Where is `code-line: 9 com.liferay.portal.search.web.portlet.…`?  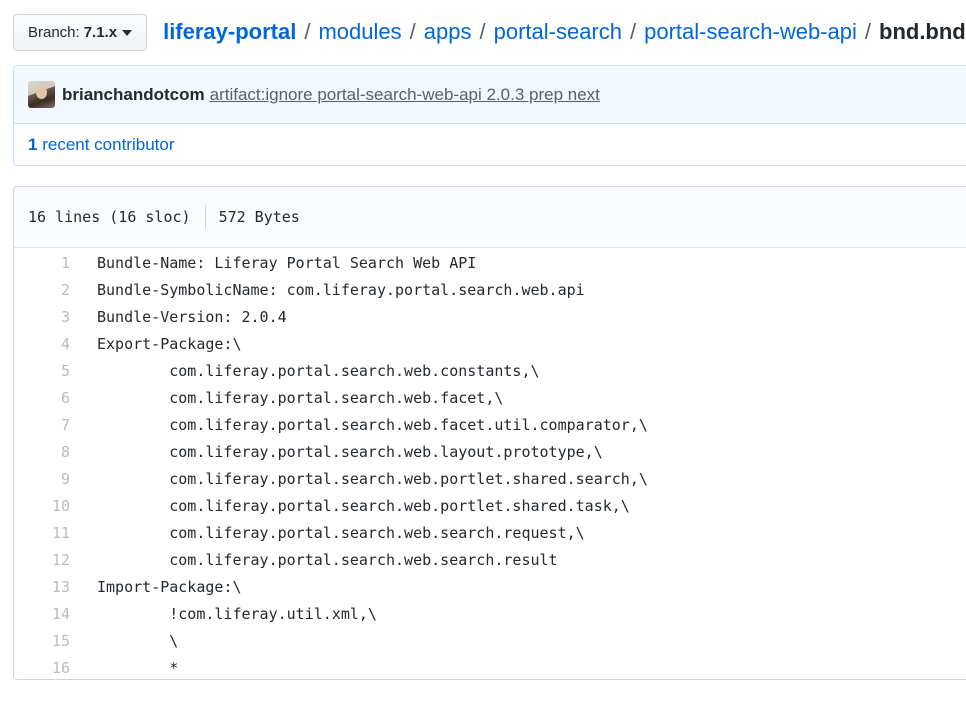 code-line: 9 com.liferay.portal.search.web.portlet.… is located at coordinates (490, 478).